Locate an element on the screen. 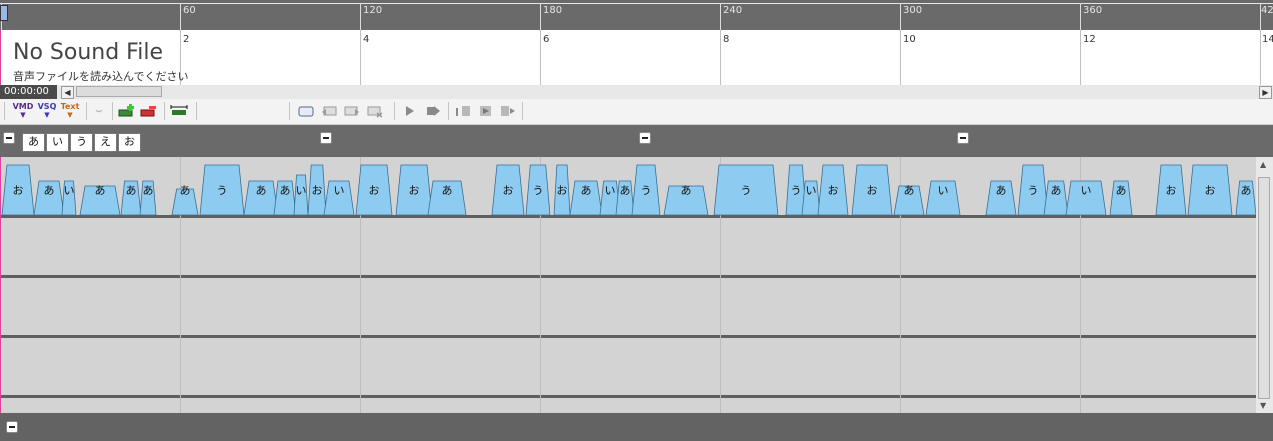  add-track-icon is located at coordinates (126, 110).